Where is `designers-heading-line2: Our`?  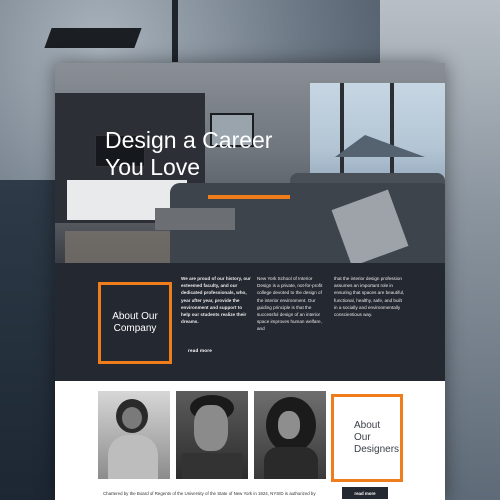 designers-heading-line2: Our is located at coordinates (362, 437).